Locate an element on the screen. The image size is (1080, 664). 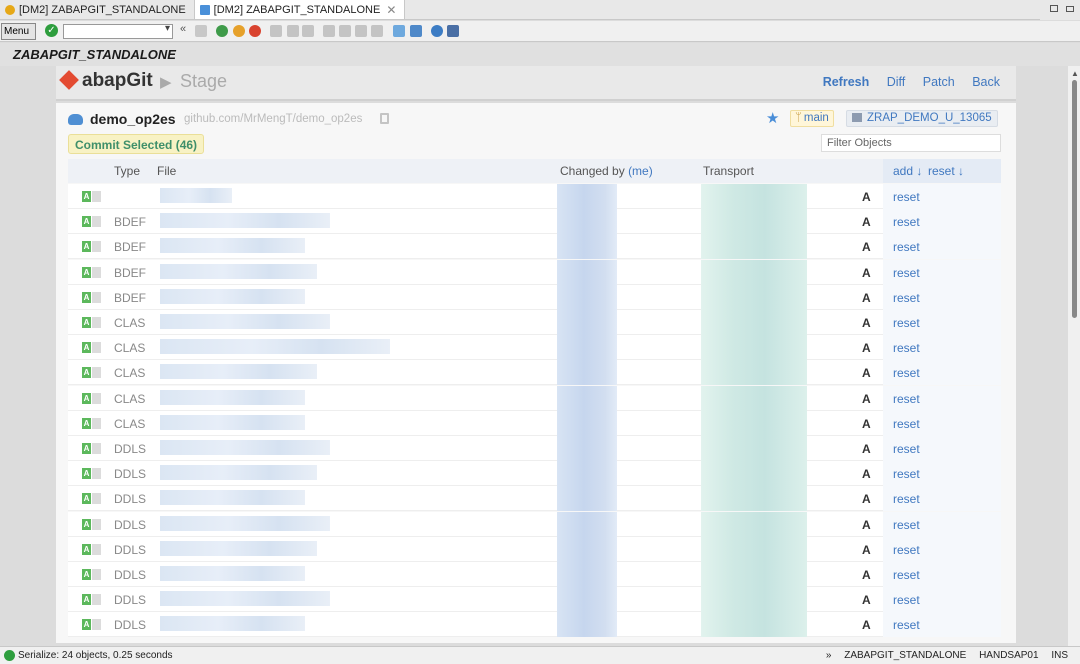
patch-link: Patch is located at coordinates (939, 82).